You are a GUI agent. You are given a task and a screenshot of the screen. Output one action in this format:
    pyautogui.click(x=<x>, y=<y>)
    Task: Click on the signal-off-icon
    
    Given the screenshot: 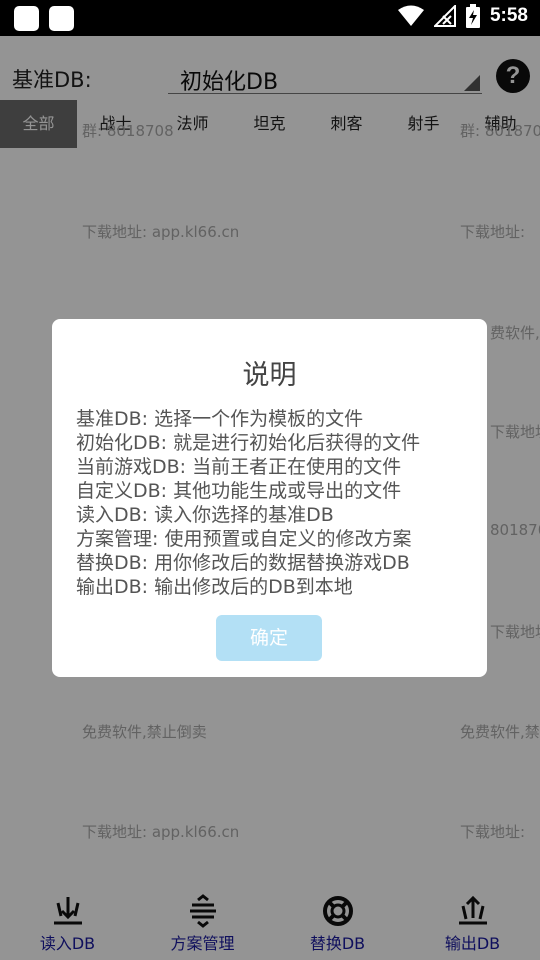 What is the action you would take?
    pyautogui.click(x=444, y=16)
    